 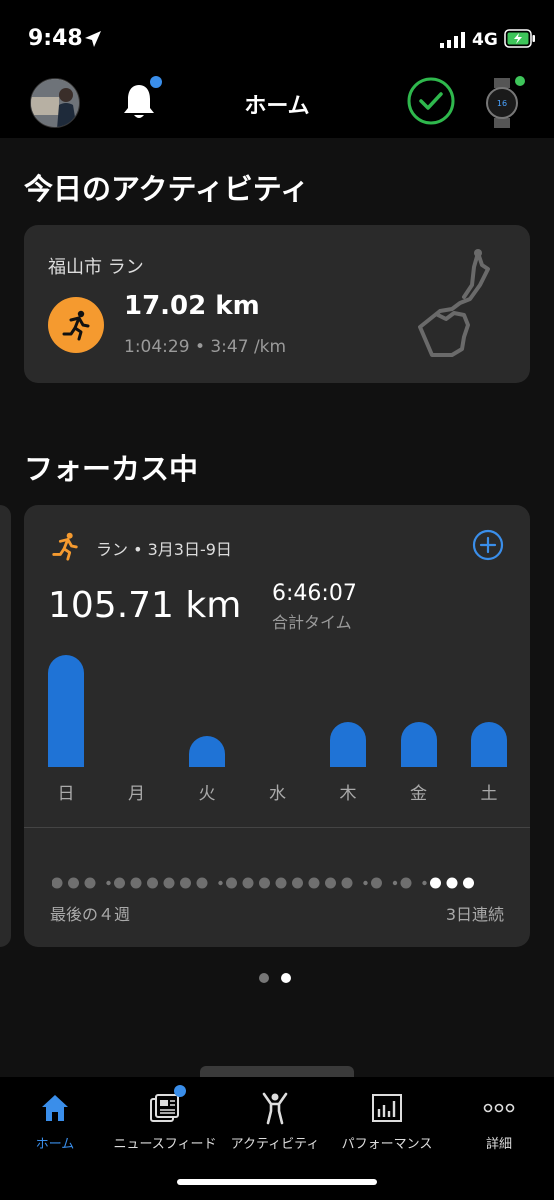 What do you see at coordinates (55, 1144) in the screenshot?
I see `tab-label: ホーム` at bounding box center [55, 1144].